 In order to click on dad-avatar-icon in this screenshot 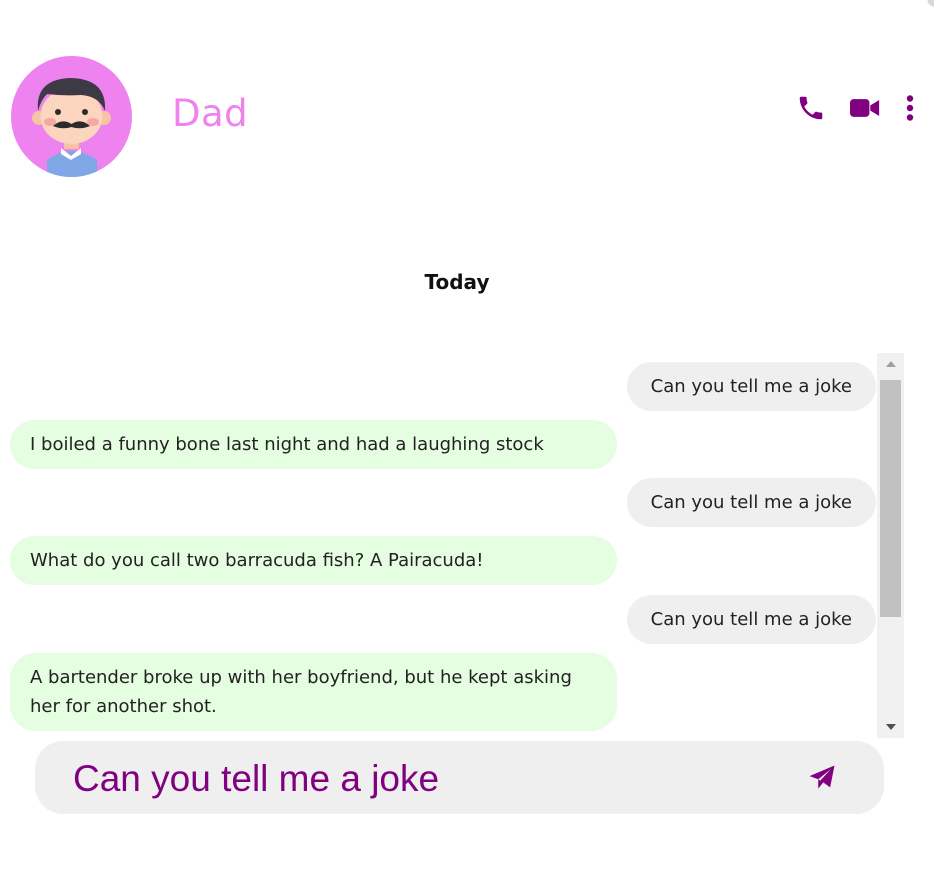, I will do `click(71, 127)`.